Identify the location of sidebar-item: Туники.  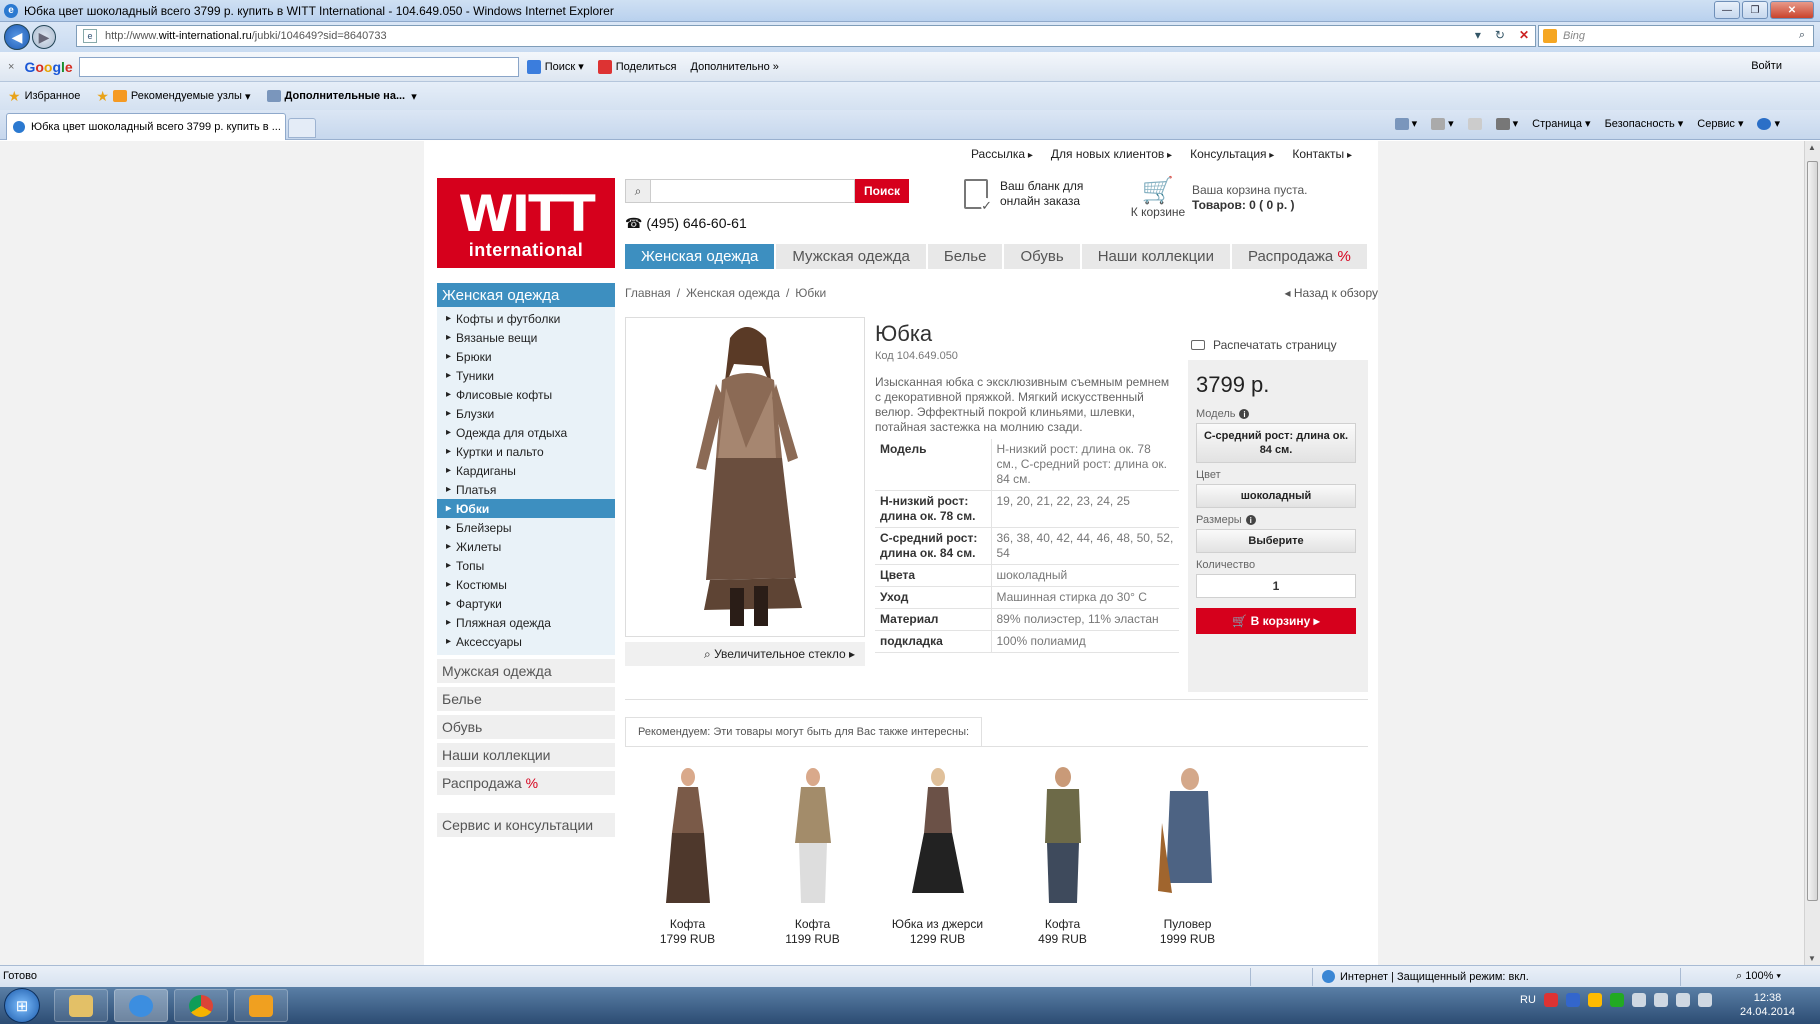
(526, 375).